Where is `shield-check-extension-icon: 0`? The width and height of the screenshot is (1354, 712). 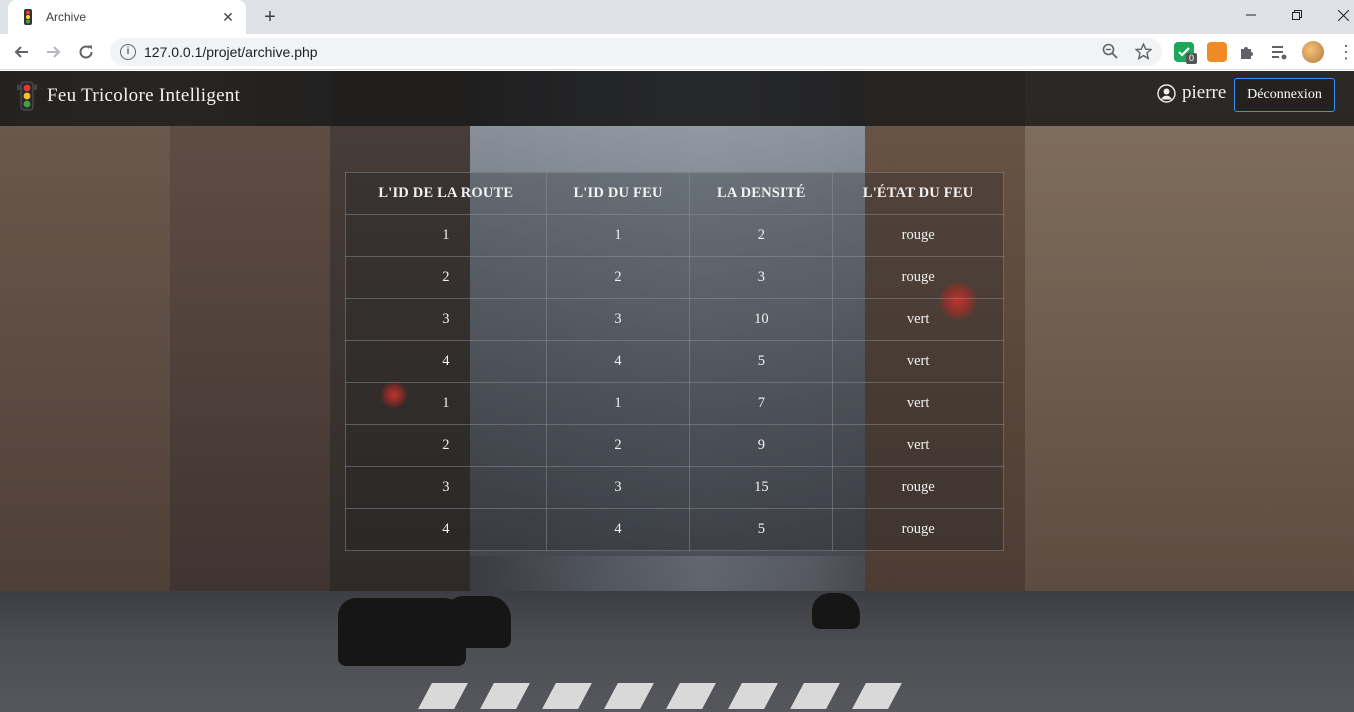
shield-check-extension-icon: 0 is located at coordinates (1186, 53).